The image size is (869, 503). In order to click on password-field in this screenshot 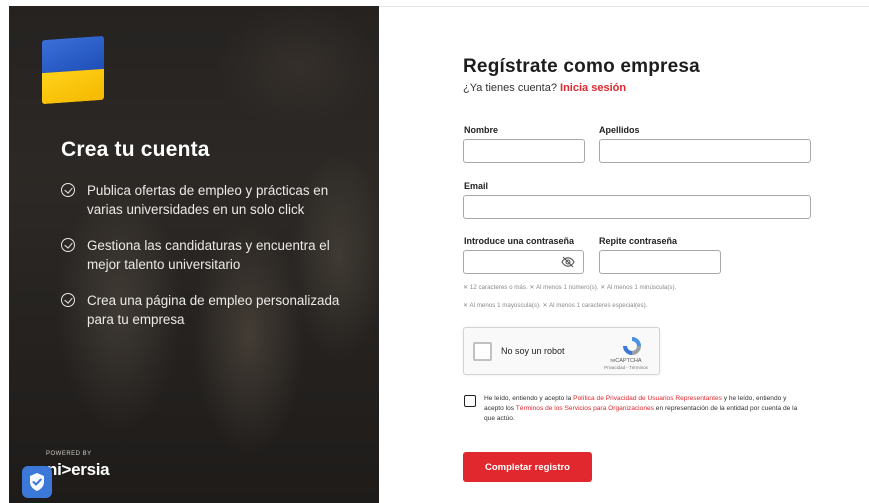, I will do `click(523, 262)`.